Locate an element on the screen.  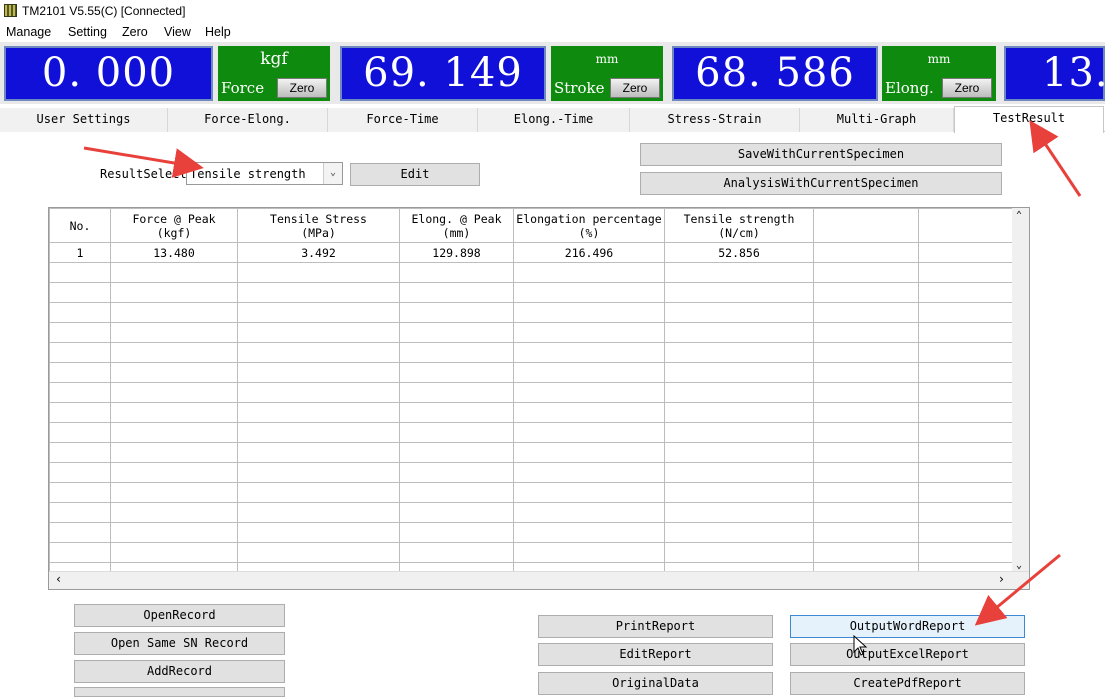
scroll-down-icon: ⌄ is located at coordinates (1019, 565).